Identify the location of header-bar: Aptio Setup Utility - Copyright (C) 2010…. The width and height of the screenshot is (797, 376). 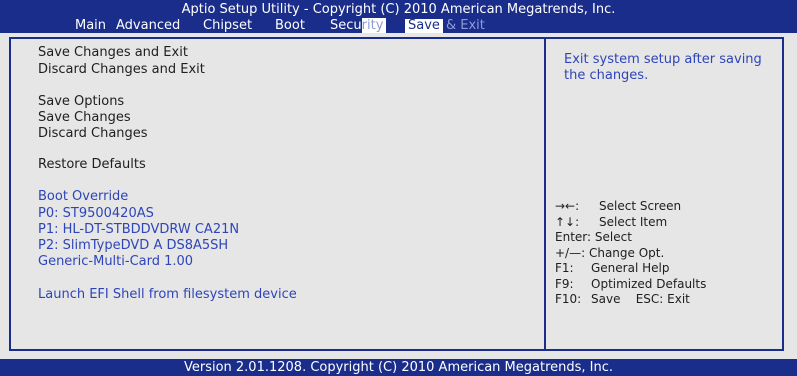
(398, 16).